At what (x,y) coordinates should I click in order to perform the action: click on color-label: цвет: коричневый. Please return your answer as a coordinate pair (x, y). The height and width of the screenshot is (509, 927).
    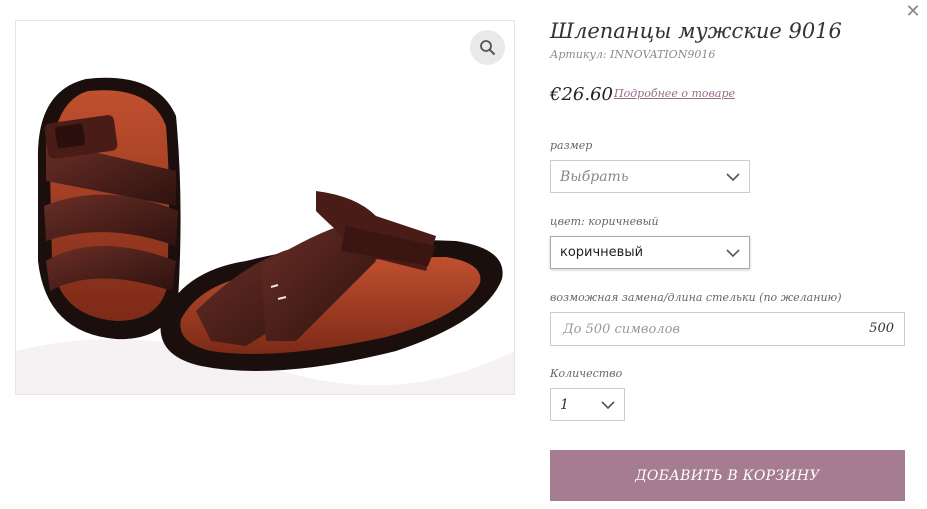
    Looking at the image, I should click on (604, 221).